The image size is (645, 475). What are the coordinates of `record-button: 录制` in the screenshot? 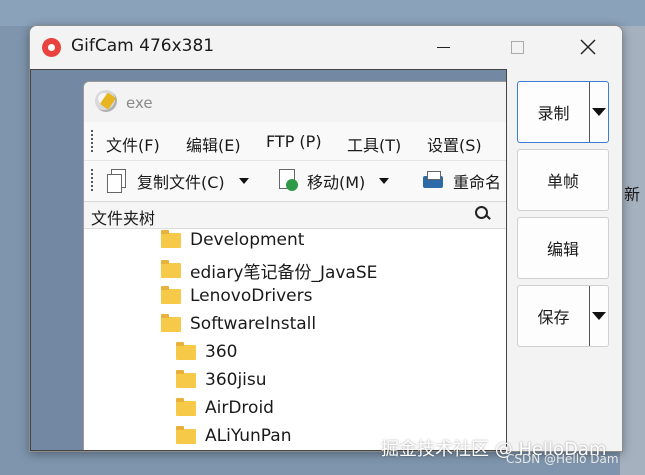 It's located at (563, 112).